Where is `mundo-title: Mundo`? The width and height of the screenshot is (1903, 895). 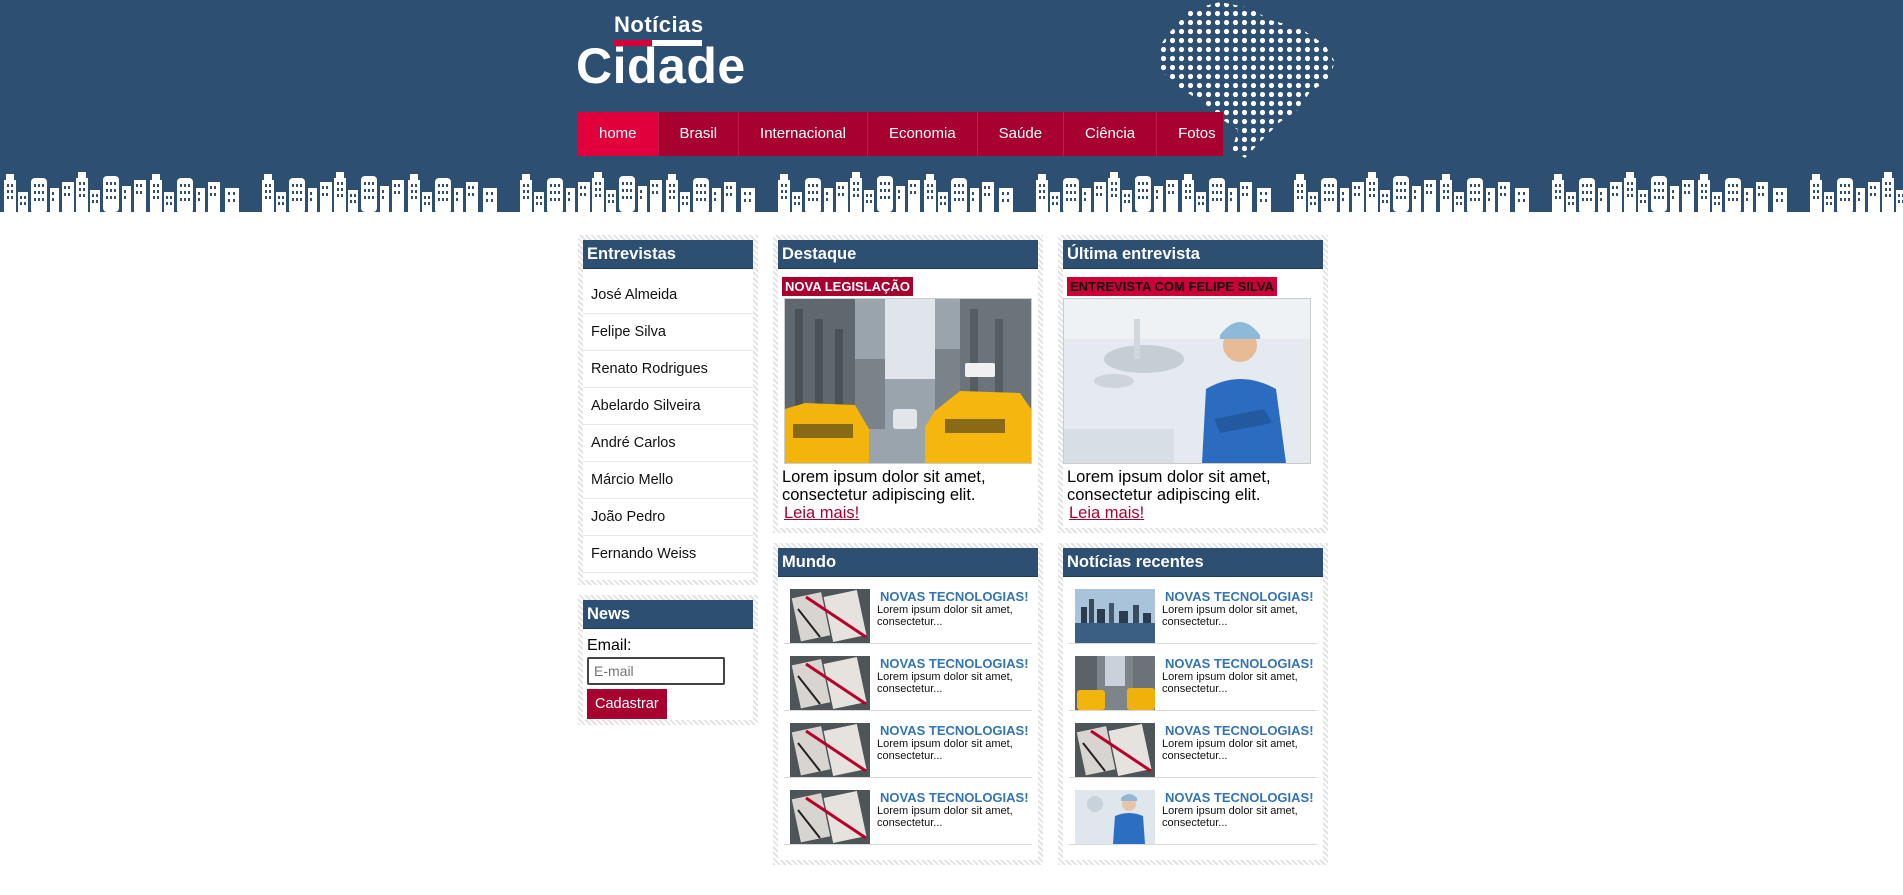 mundo-title: Mundo is located at coordinates (908, 562).